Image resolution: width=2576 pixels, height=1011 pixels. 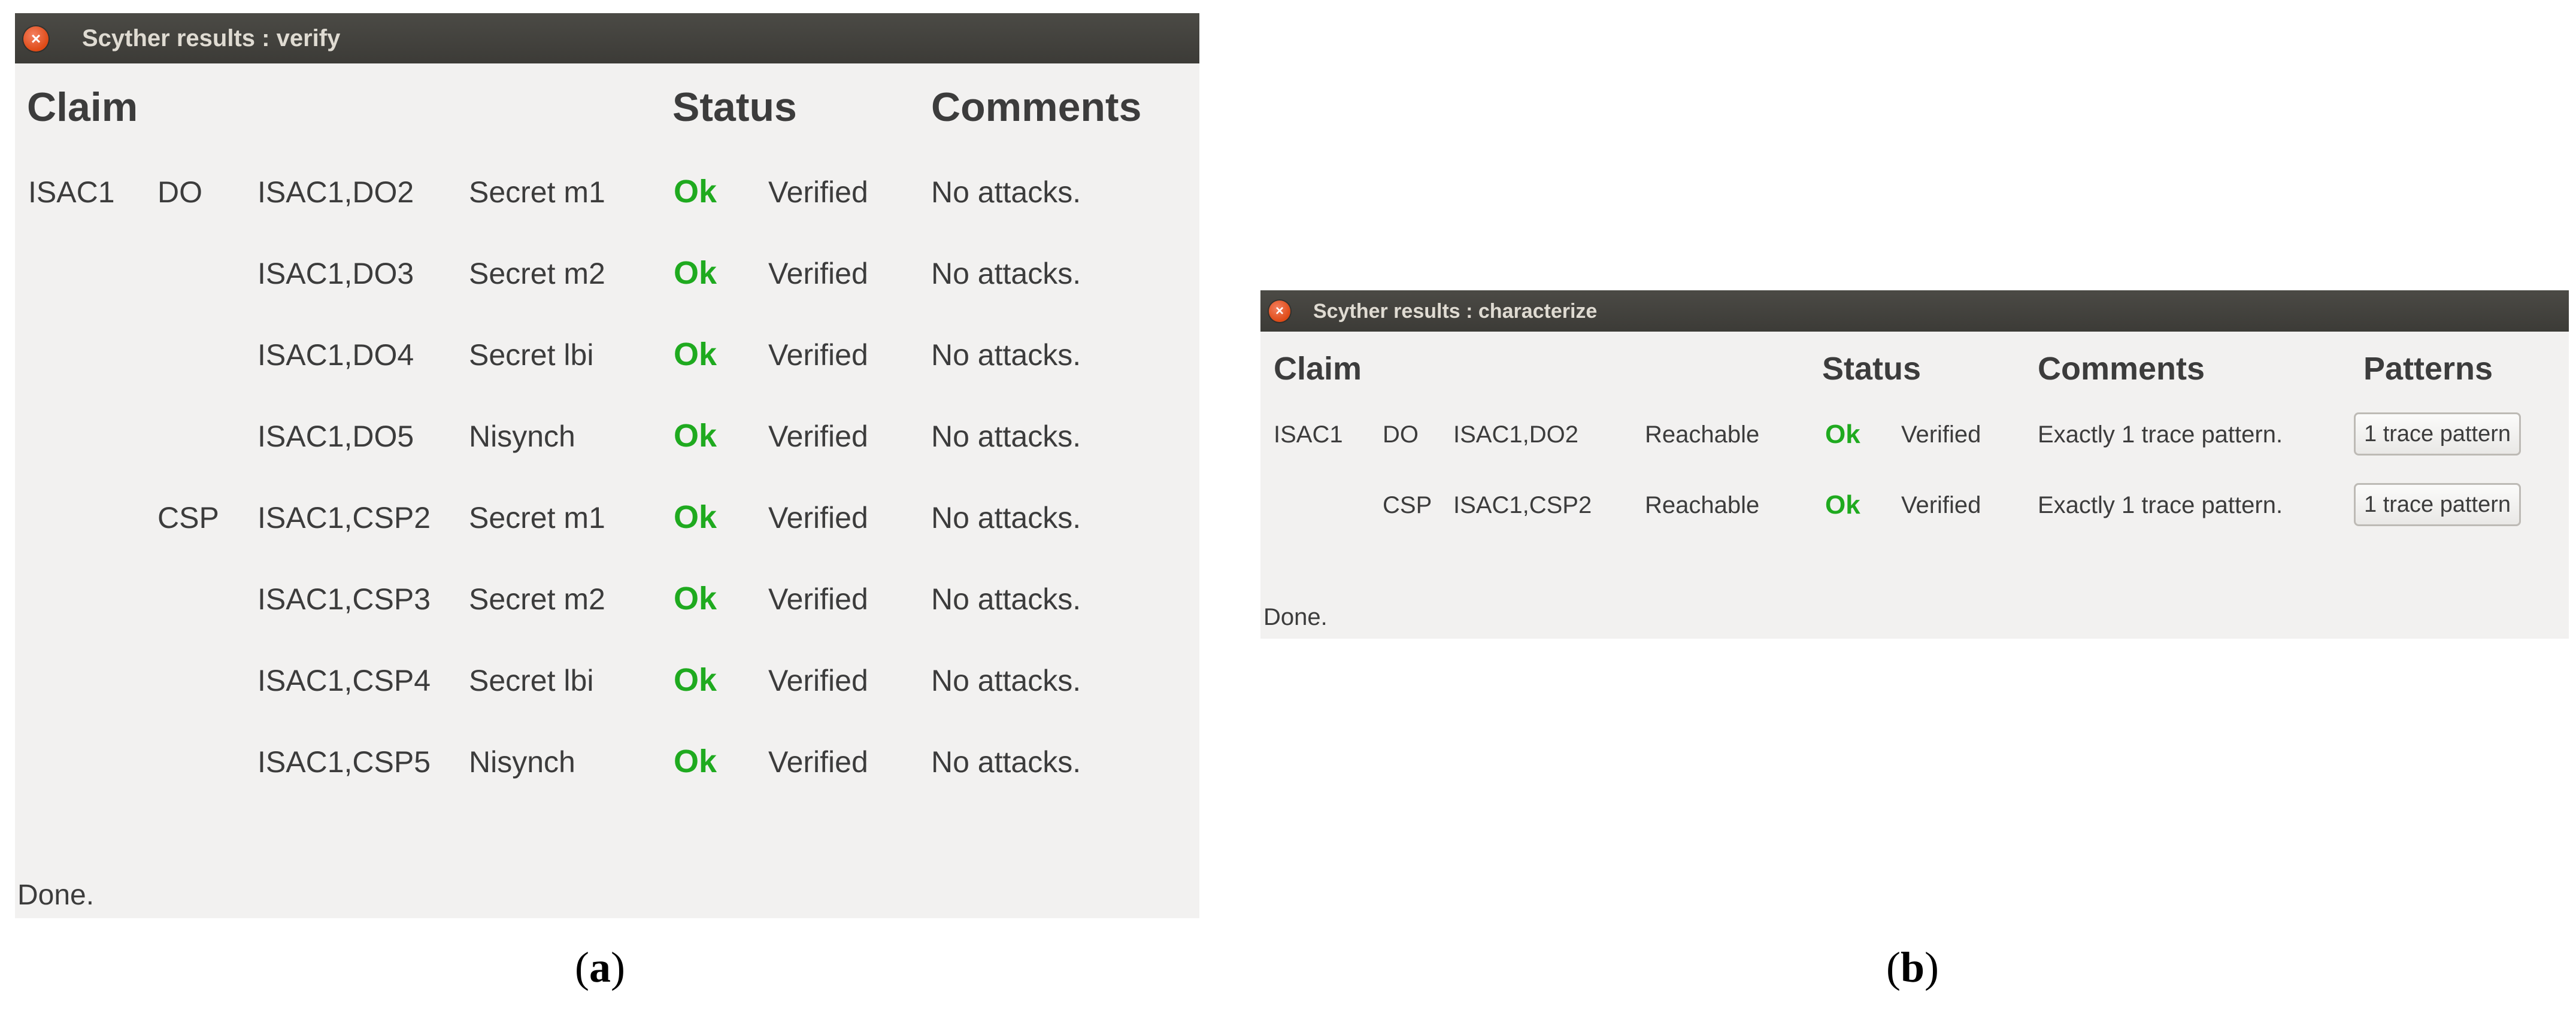 What do you see at coordinates (344, 681) in the screenshot?
I see `claim-id-cell: ISAC1,CSP4` at bounding box center [344, 681].